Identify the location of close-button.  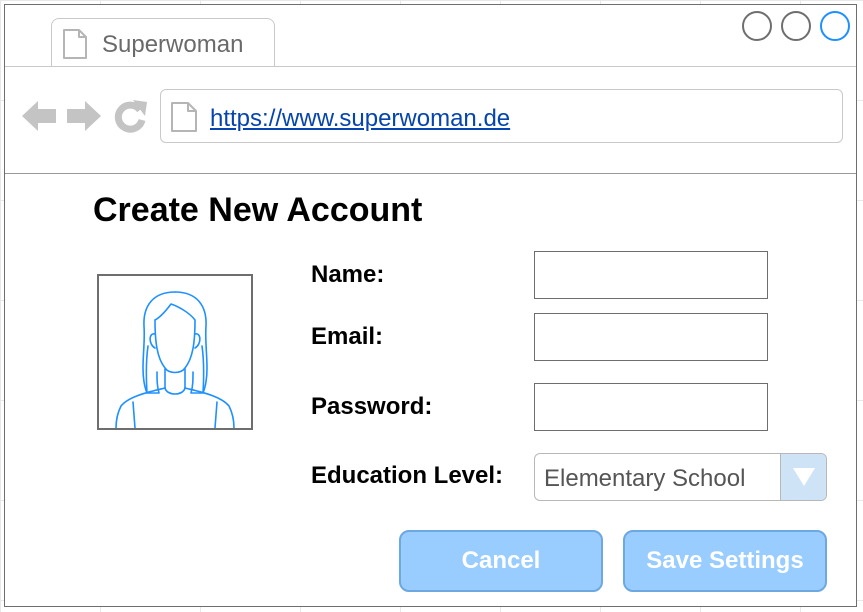
(835, 26).